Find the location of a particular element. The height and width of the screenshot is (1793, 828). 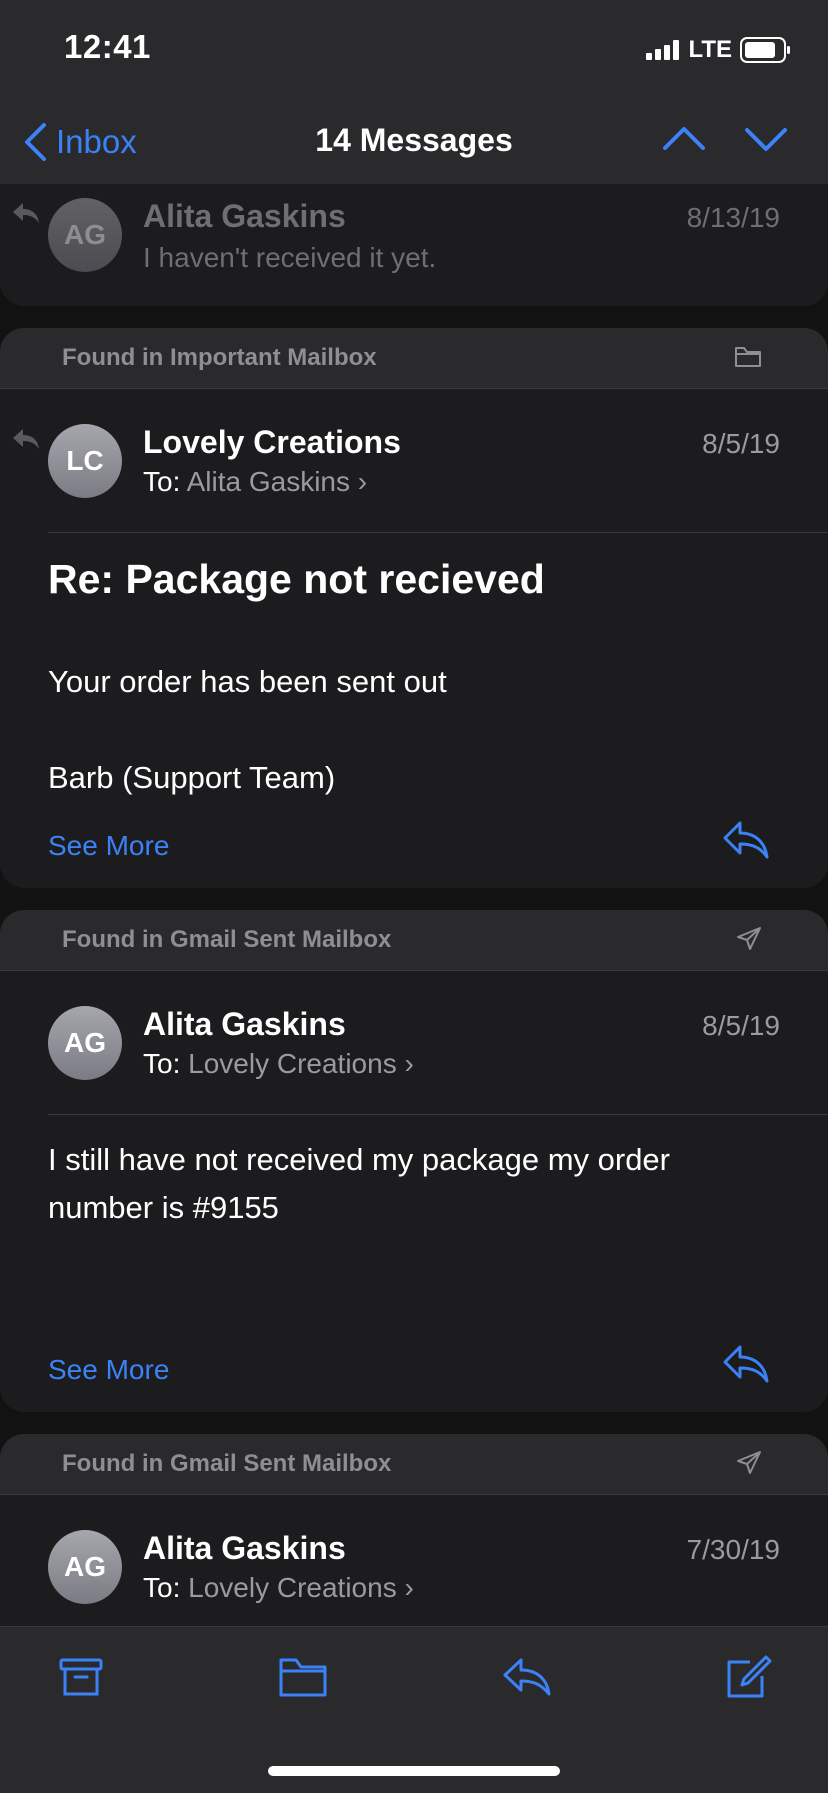

home-indicator is located at coordinates (414, 1771).